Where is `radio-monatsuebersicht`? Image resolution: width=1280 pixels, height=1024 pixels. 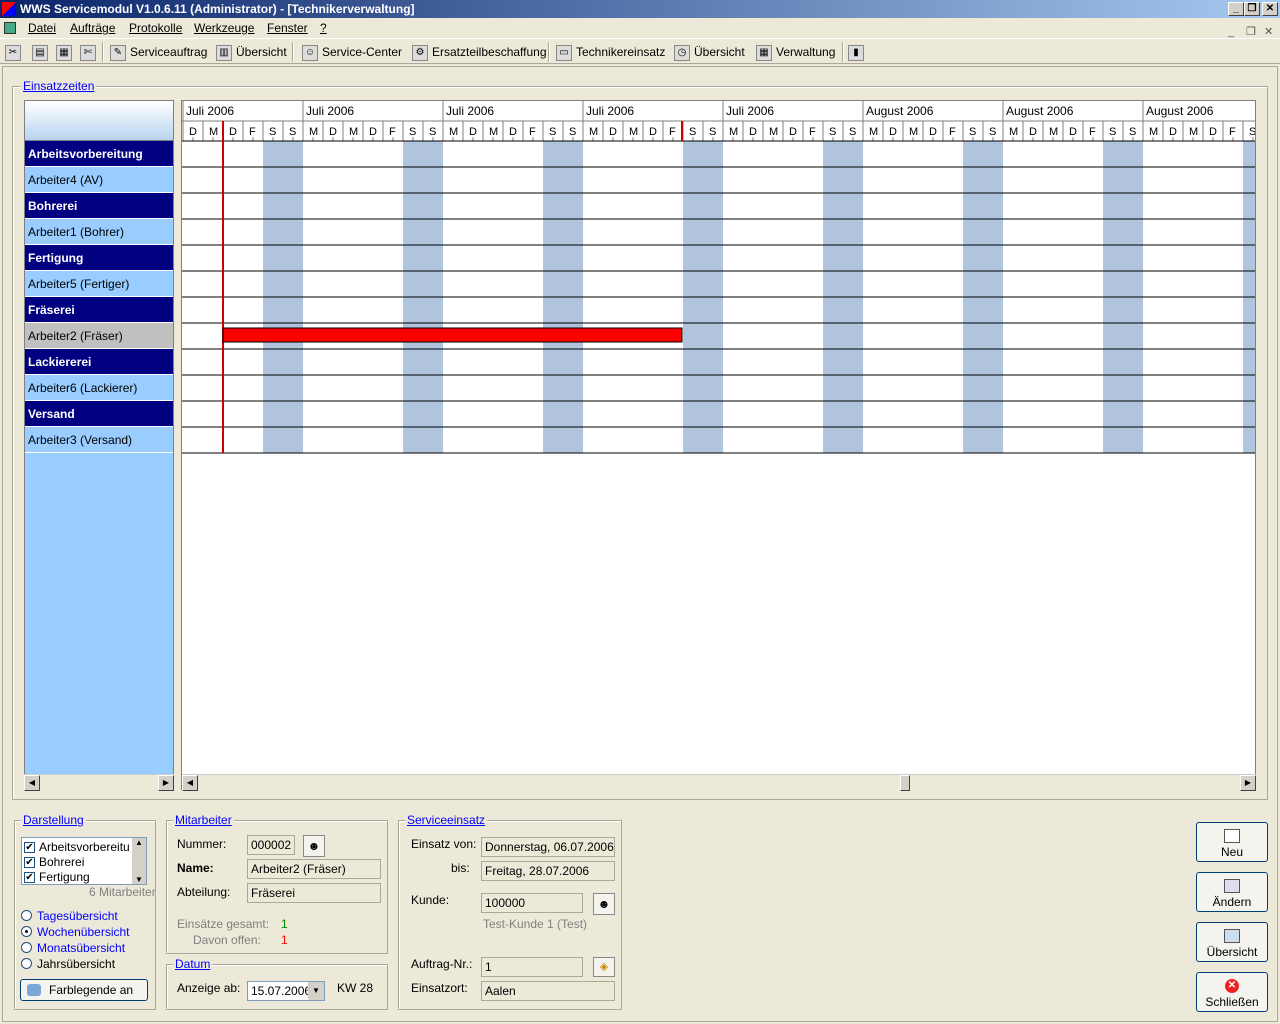 radio-monatsuebersicht is located at coordinates (26, 947).